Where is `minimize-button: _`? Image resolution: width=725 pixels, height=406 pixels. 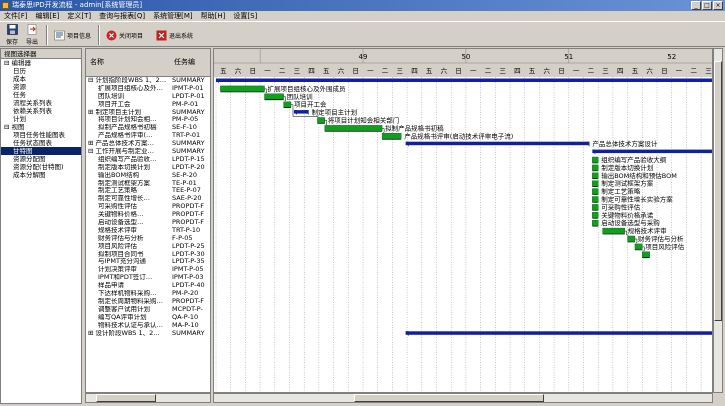
minimize-button: _ is located at coordinates (696, 5).